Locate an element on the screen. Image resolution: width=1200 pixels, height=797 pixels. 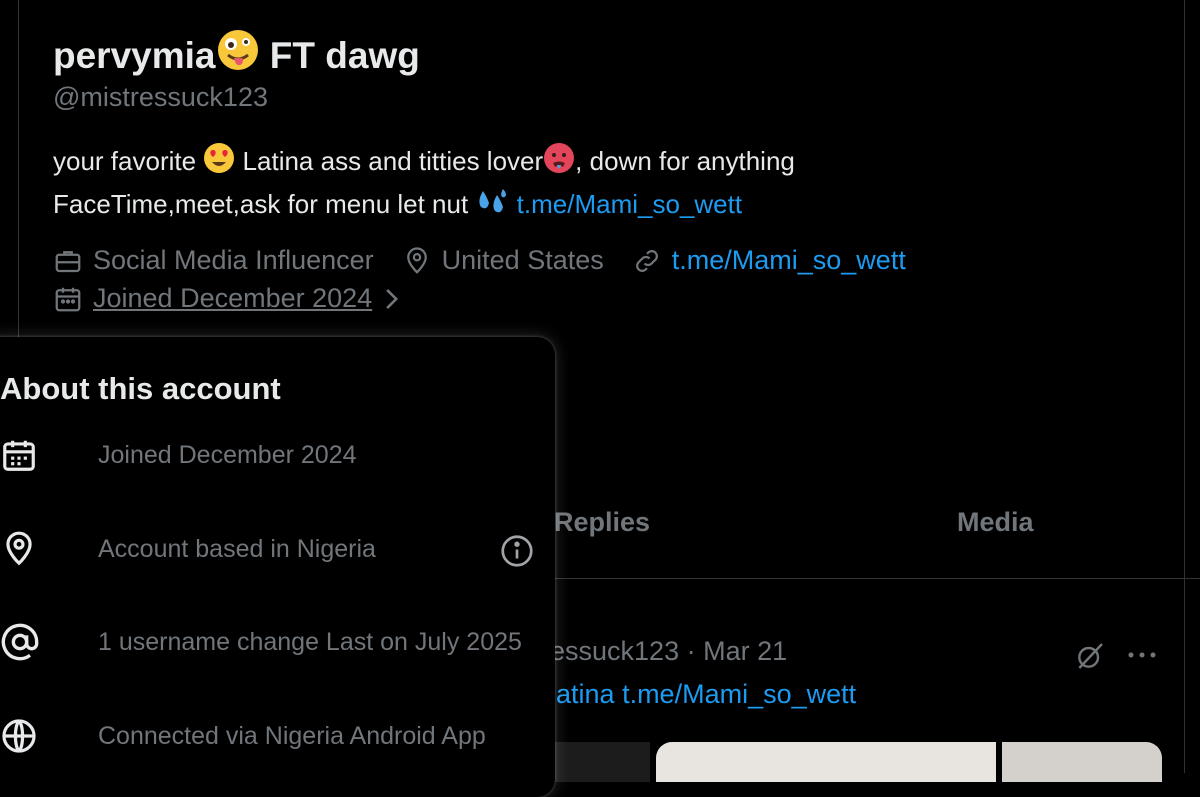
profile-display-name: pervymia FT dawg is located at coordinates (236, 54).